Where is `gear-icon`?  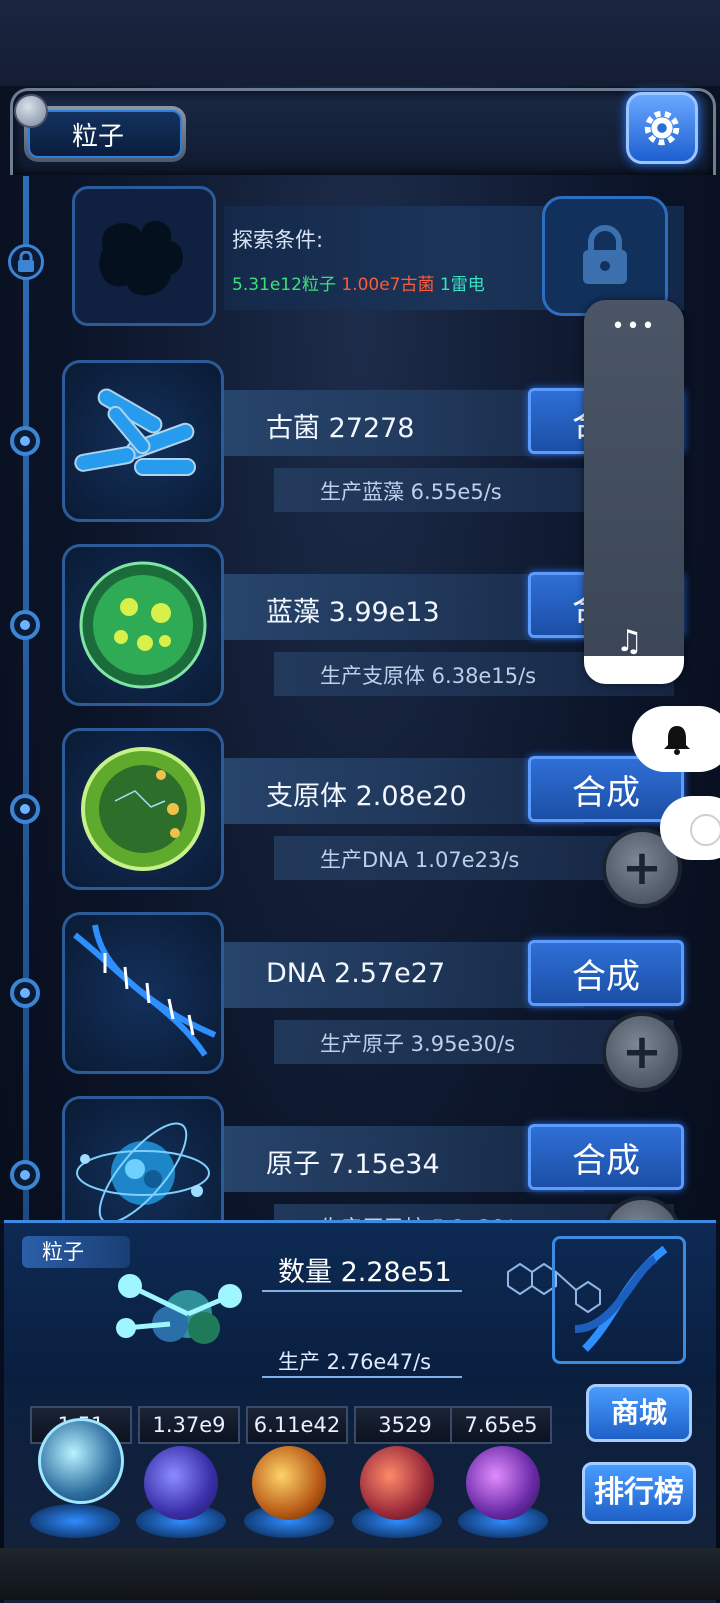
gear-icon is located at coordinates (662, 128).